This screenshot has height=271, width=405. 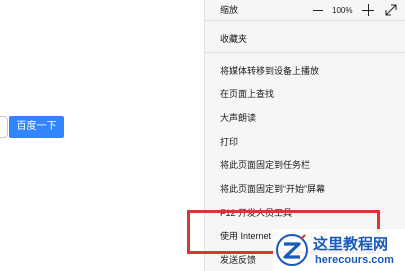 I want to click on menu-item-pin-start: 将此页面固定到“开始”屏幕, so click(x=305, y=189).